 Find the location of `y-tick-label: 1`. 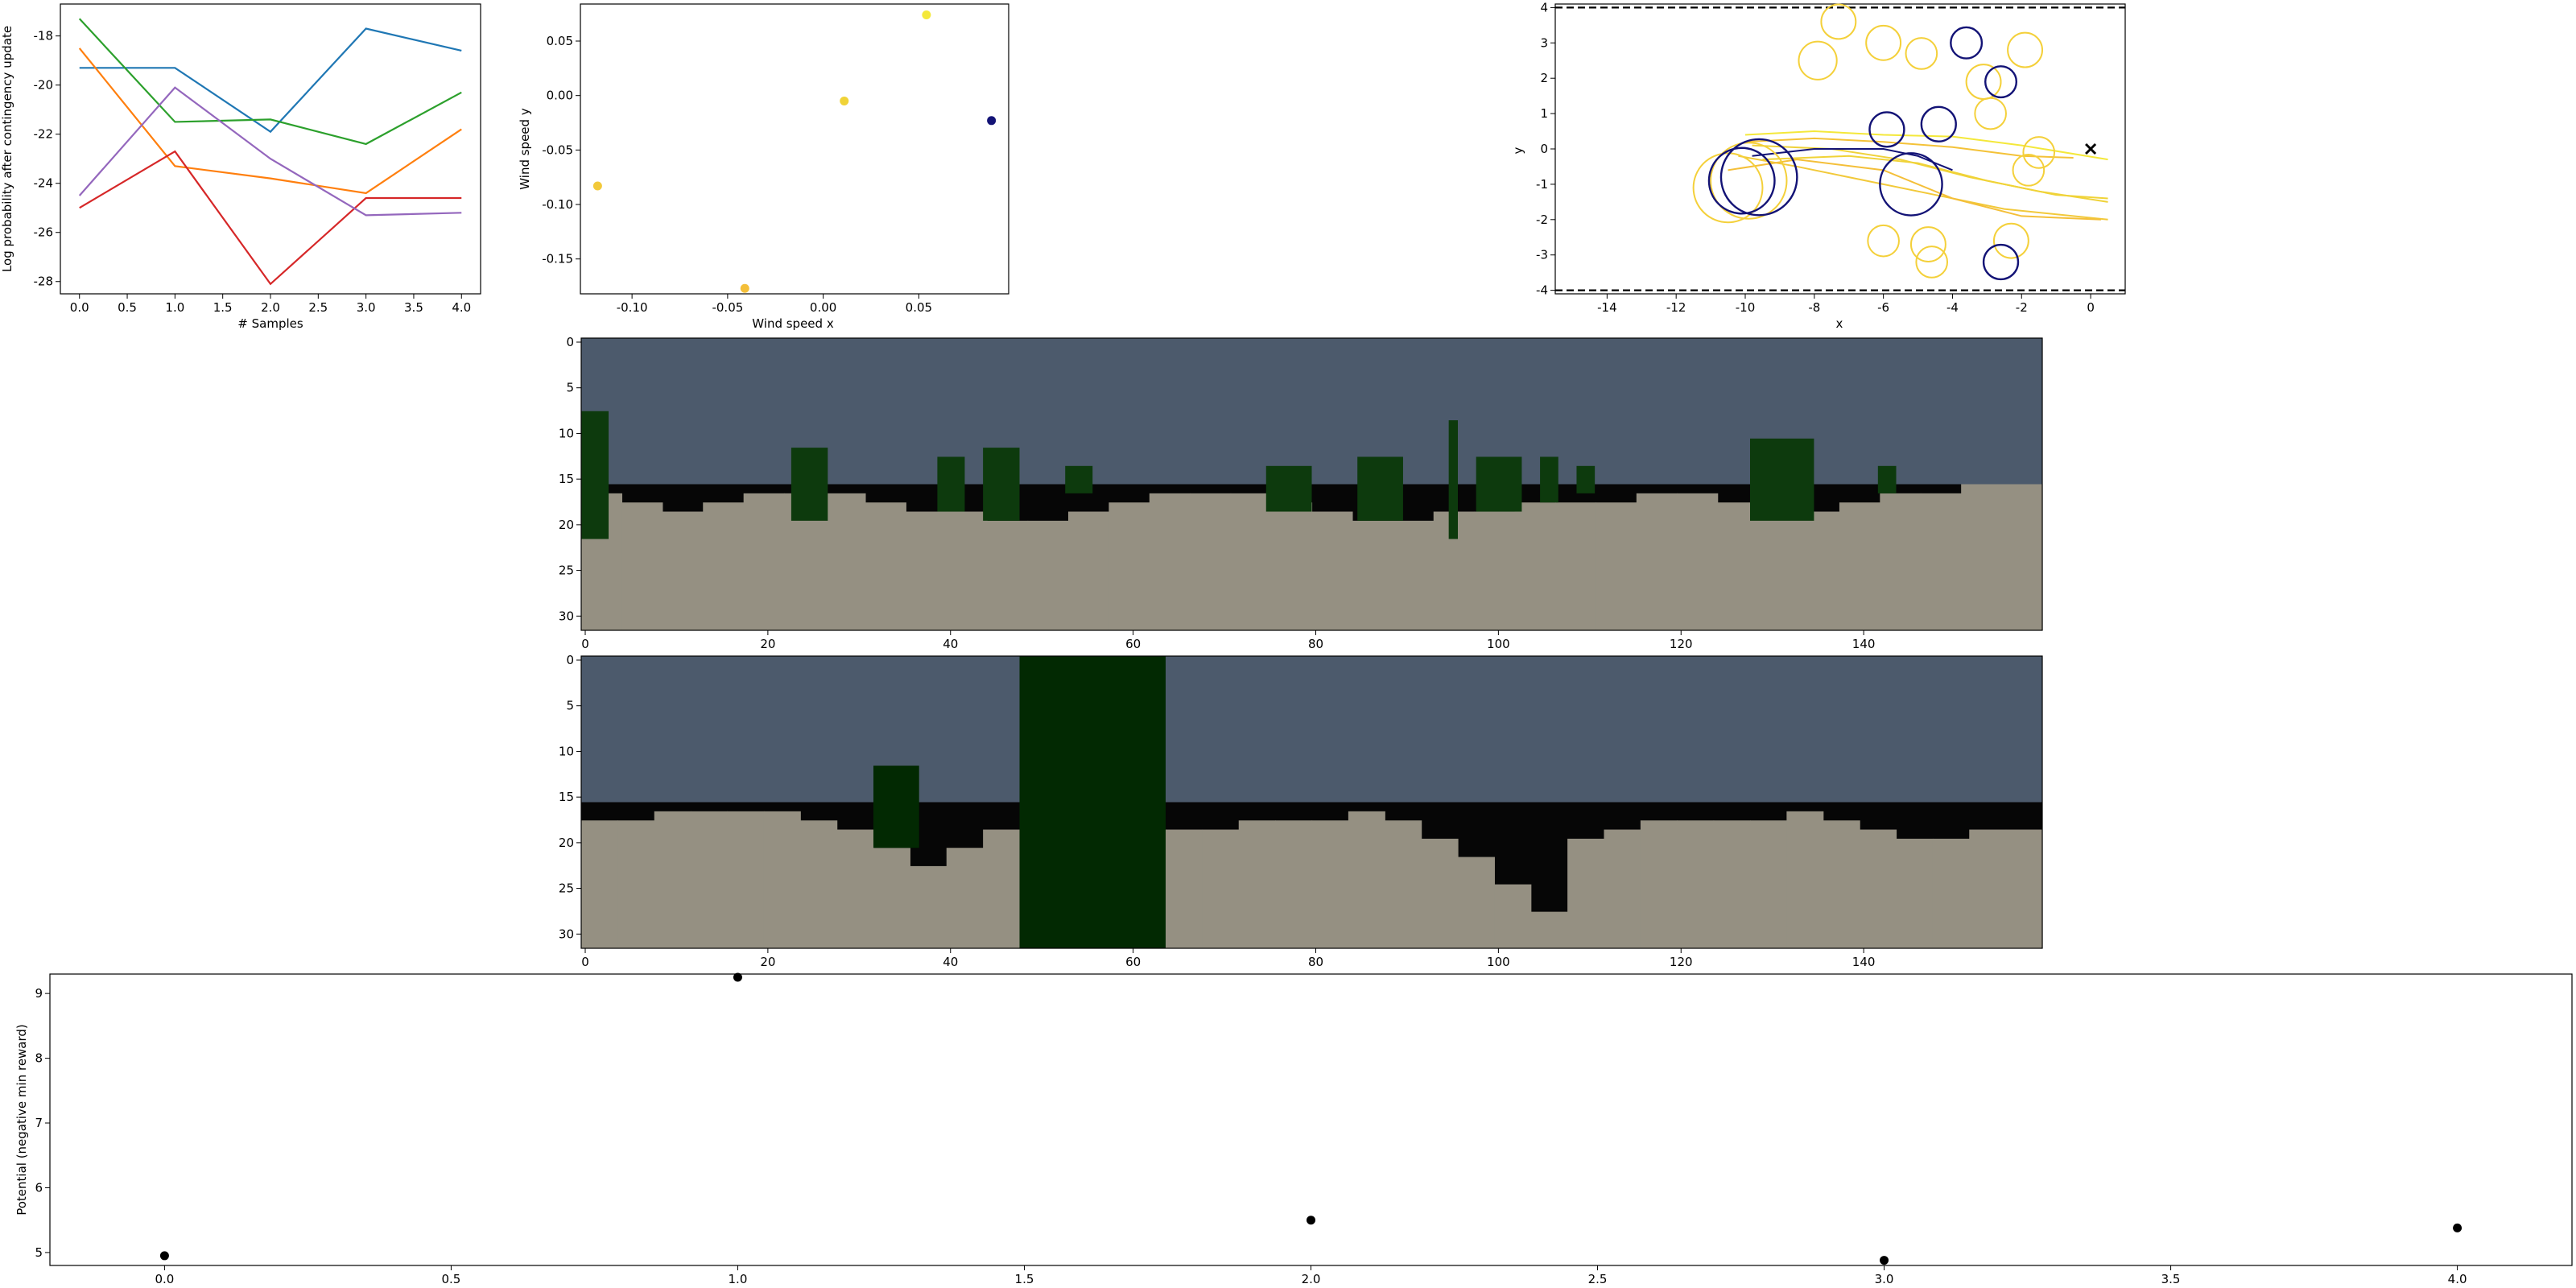

y-tick-label: 1 is located at coordinates (1544, 113).